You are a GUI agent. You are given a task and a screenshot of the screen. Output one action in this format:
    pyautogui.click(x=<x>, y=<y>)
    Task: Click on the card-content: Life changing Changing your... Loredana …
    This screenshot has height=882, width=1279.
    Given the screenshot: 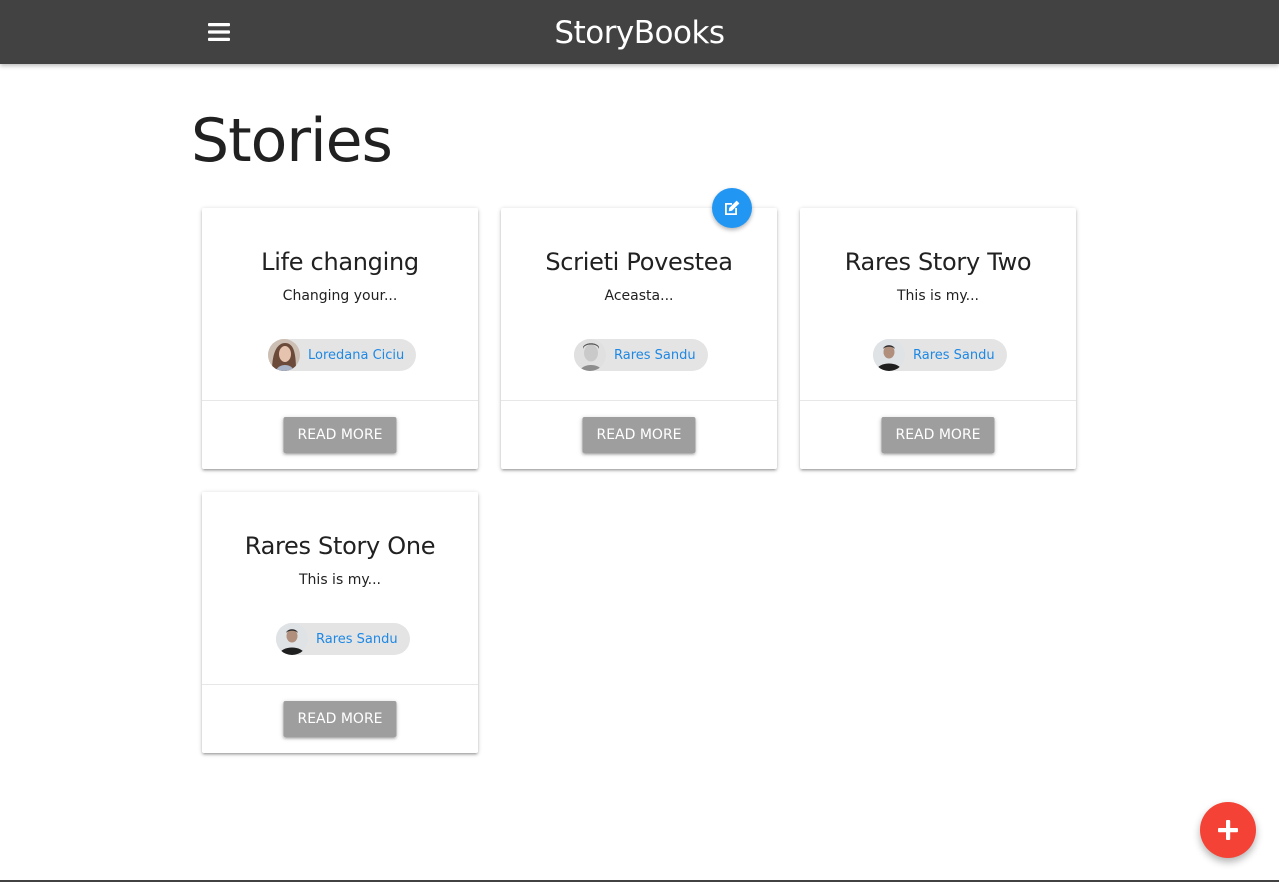 What is the action you would take?
    pyautogui.click(x=340, y=304)
    